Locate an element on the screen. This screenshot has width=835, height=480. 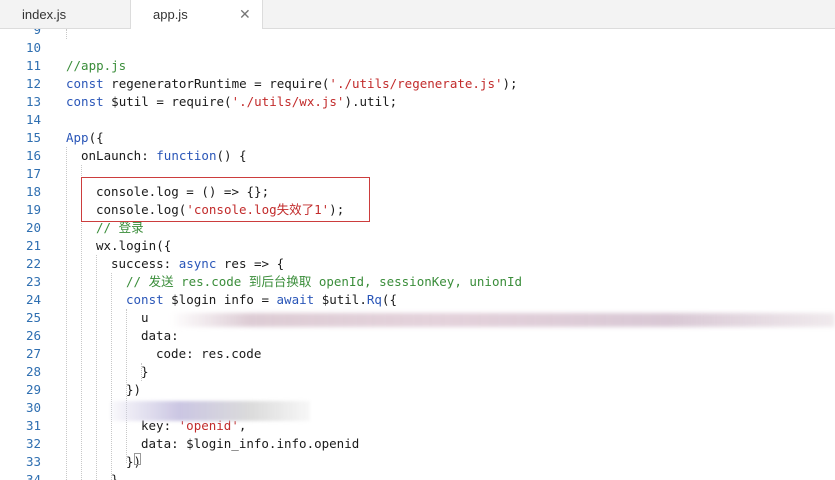
code-text: }) is located at coordinates (134, 389).